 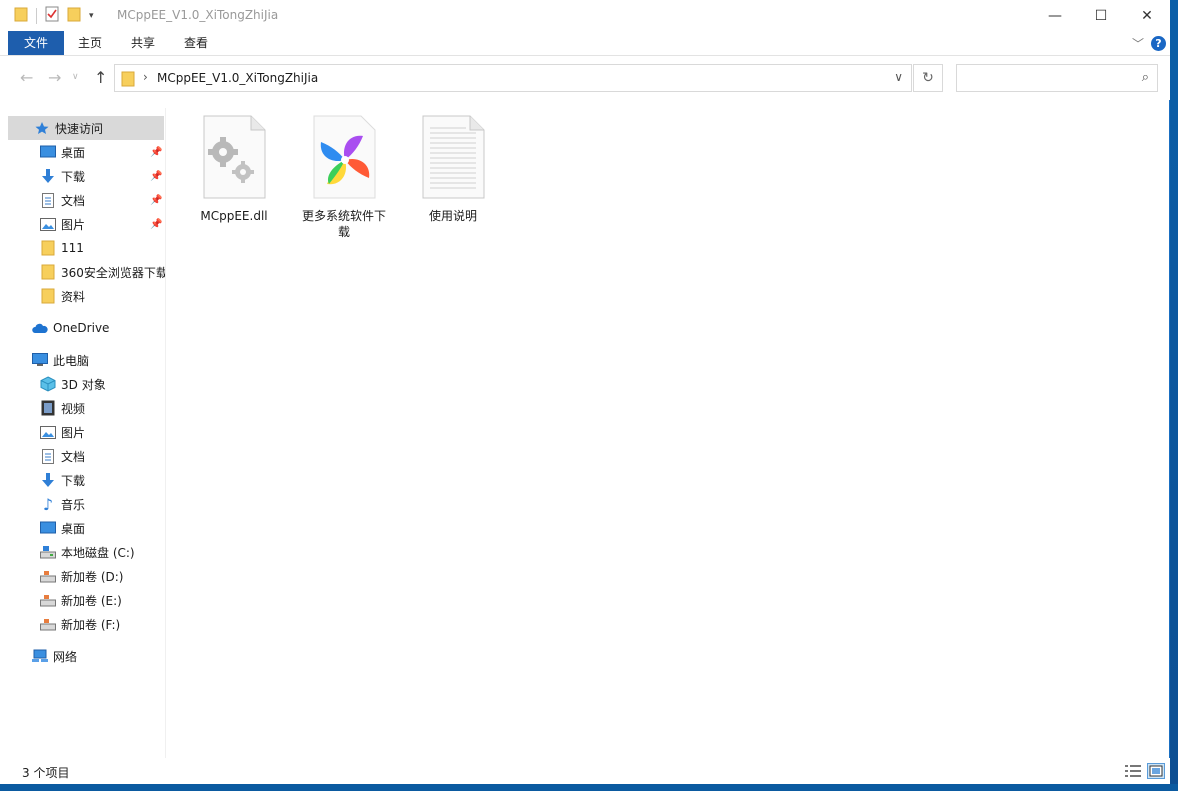 What do you see at coordinates (81, 328) in the screenshot?
I see `sidebar-item-label: OneDrive` at bounding box center [81, 328].